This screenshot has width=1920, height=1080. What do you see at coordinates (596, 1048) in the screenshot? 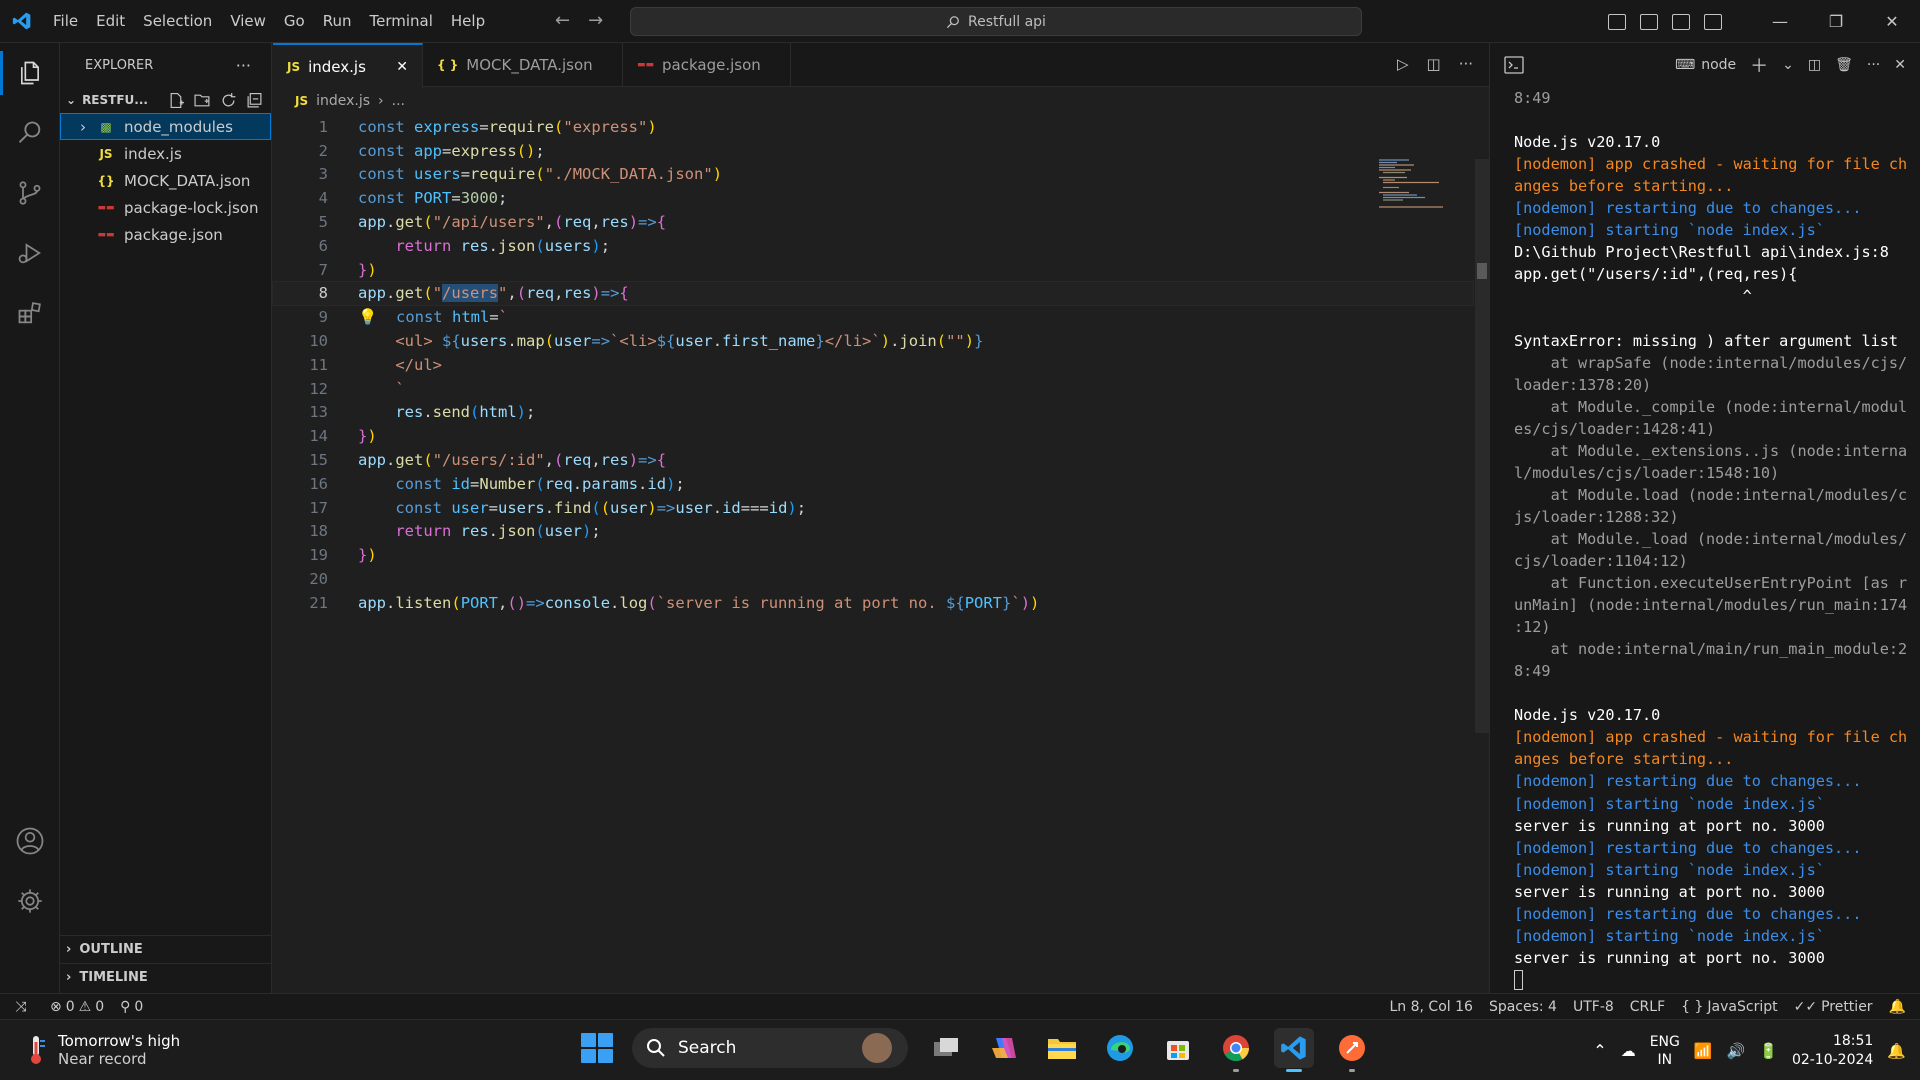
I see `windows-start-icon` at bounding box center [596, 1048].